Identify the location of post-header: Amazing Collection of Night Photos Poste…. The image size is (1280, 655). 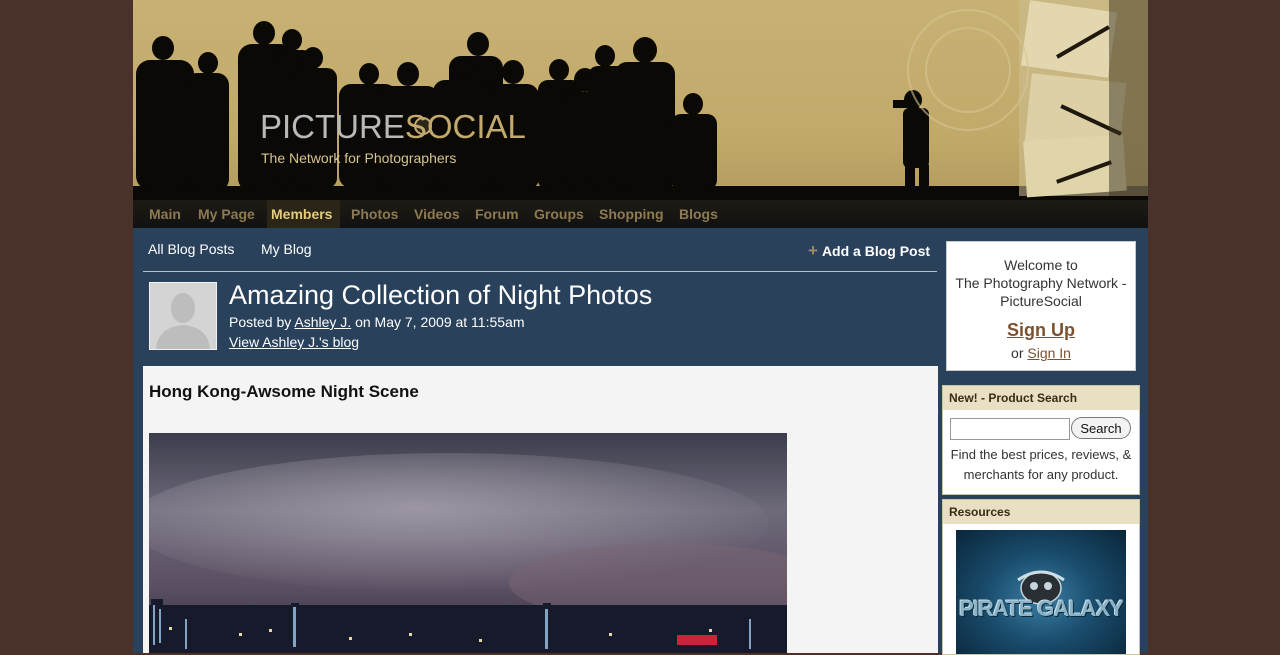
(537, 319).